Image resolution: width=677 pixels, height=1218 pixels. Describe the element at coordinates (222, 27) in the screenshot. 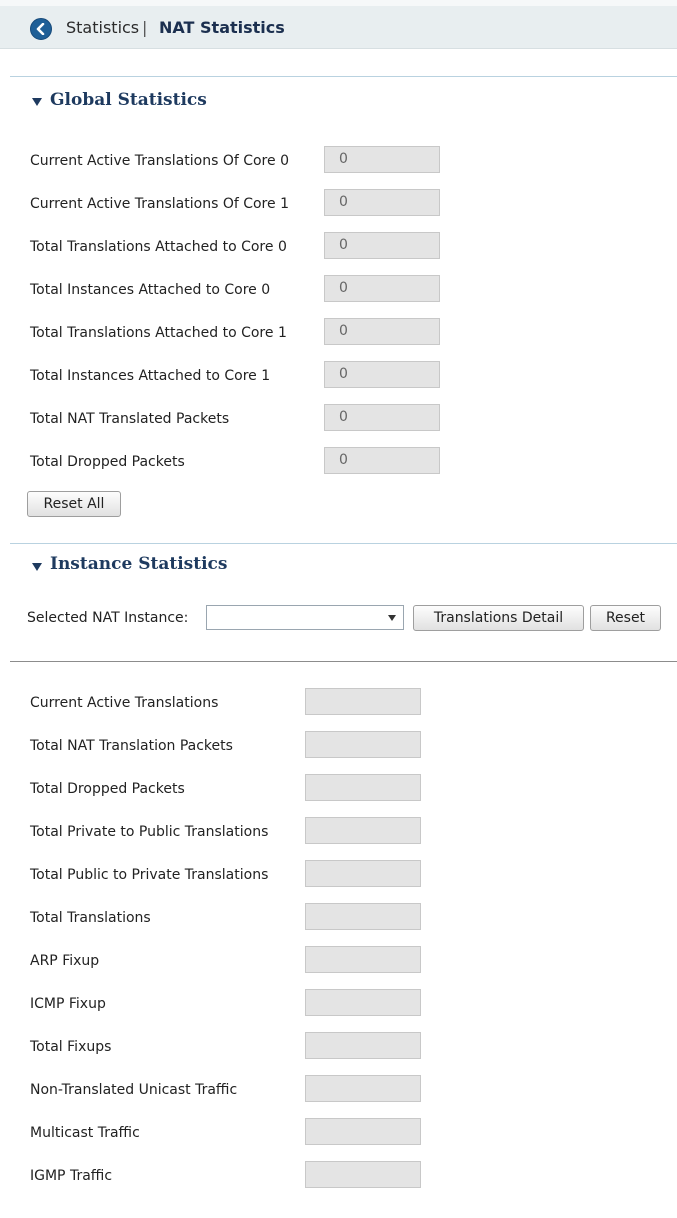

I see `page-title: NAT Statistics` at that location.